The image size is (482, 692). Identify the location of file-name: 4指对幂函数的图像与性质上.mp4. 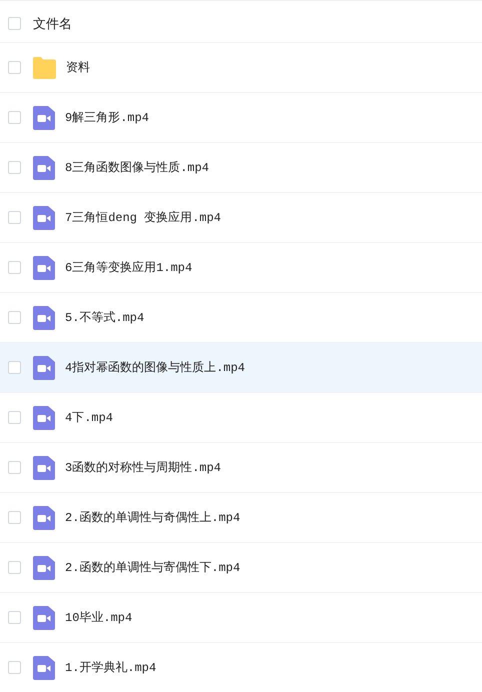
(155, 367).